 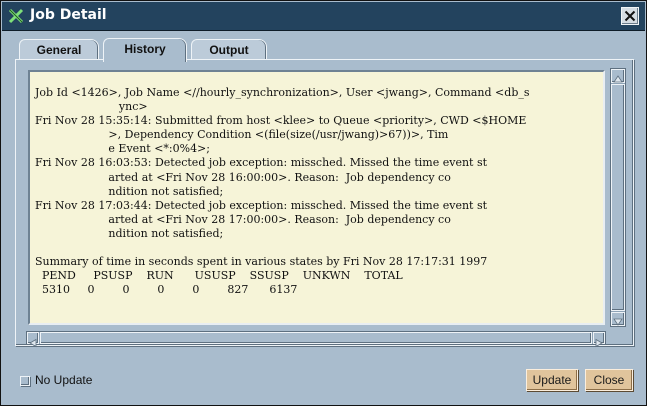 I want to click on tab-general: General, so click(x=59, y=50).